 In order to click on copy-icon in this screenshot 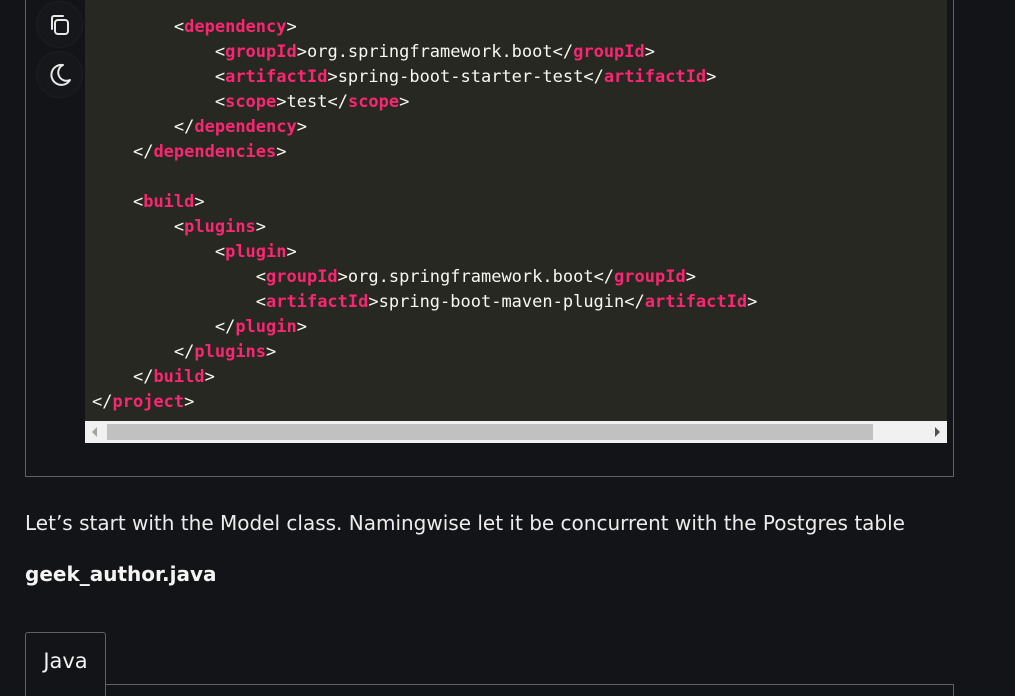, I will do `click(59, 24)`.